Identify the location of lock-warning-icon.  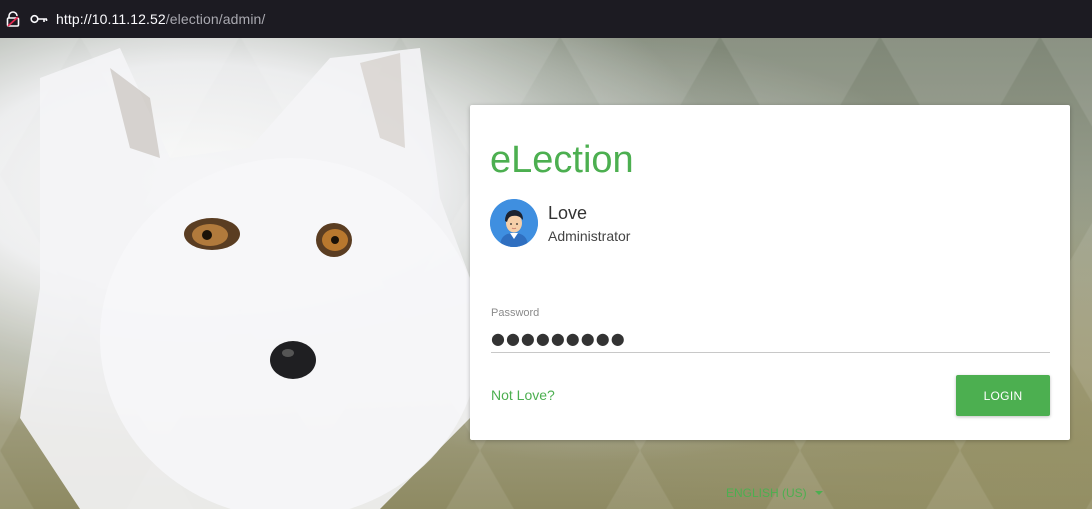
(13, 19).